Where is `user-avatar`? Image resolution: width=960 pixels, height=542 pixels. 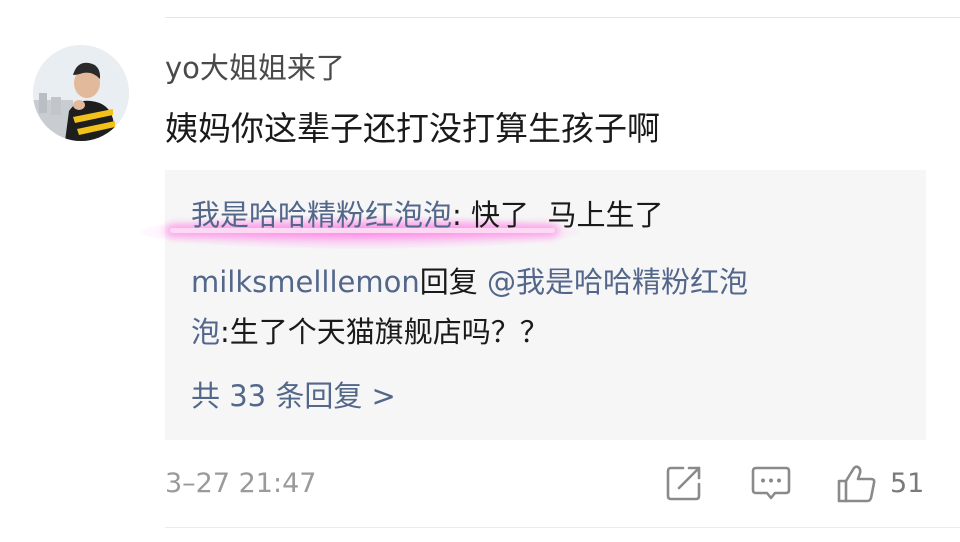 user-avatar is located at coordinates (81, 93).